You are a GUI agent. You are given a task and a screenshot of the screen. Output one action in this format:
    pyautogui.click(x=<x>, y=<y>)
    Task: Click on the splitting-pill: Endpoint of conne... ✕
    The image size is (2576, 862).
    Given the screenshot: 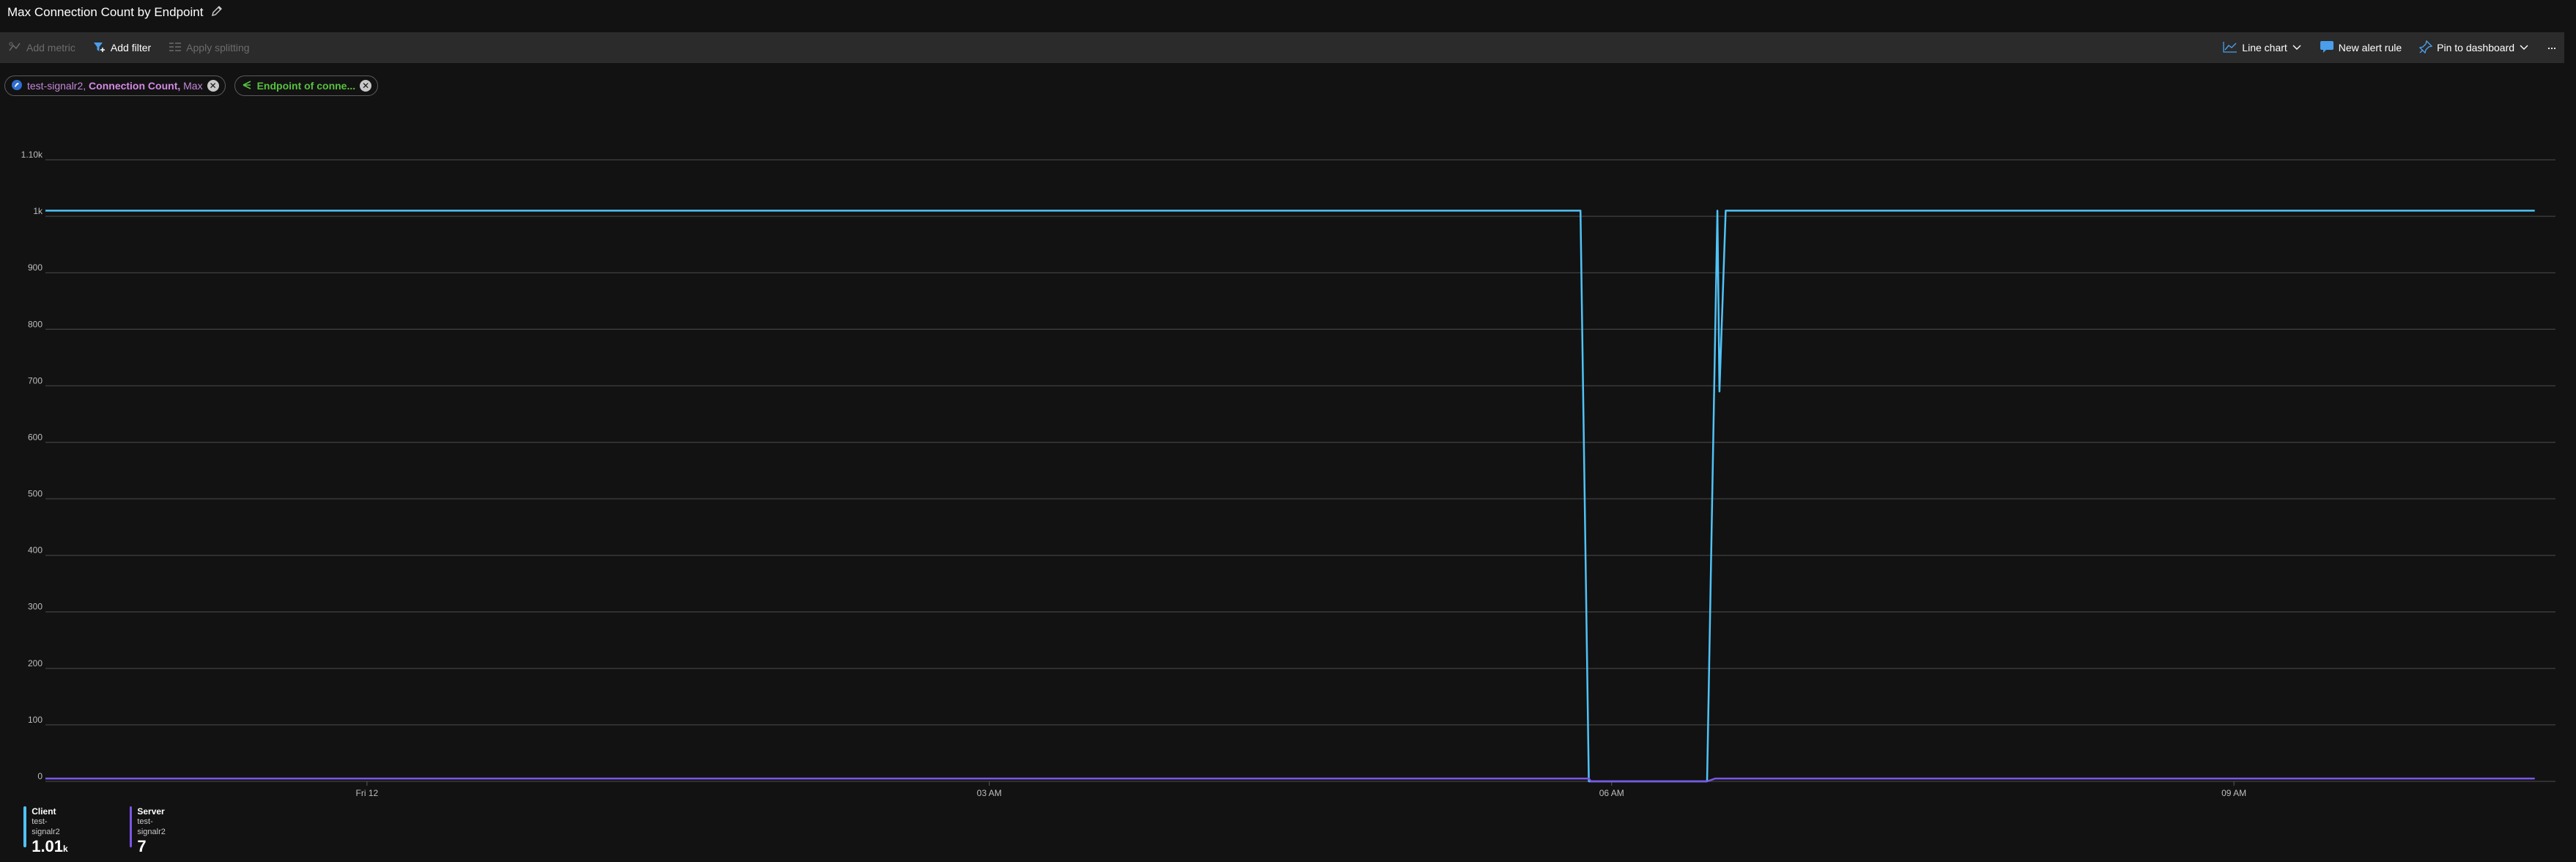 What is the action you would take?
    pyautogui.click(x=306, y=85)
    